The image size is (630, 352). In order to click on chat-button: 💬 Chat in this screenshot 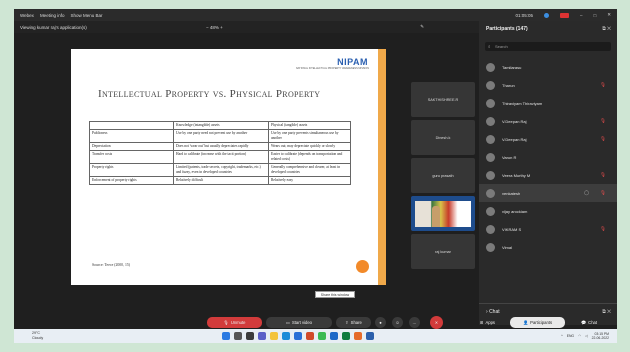, I will do `click(589, 322)`.